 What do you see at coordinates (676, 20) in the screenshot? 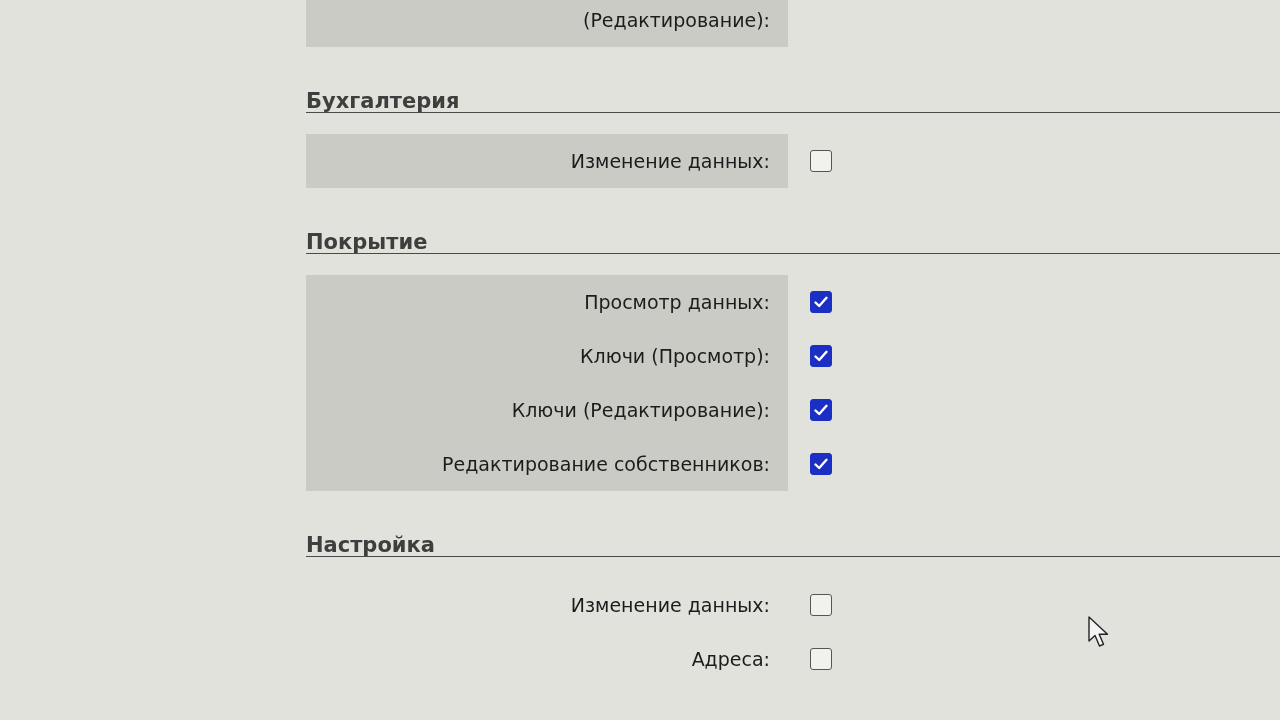
I see `setting-label: (Редактирование):` at bounding box center [676, 20].